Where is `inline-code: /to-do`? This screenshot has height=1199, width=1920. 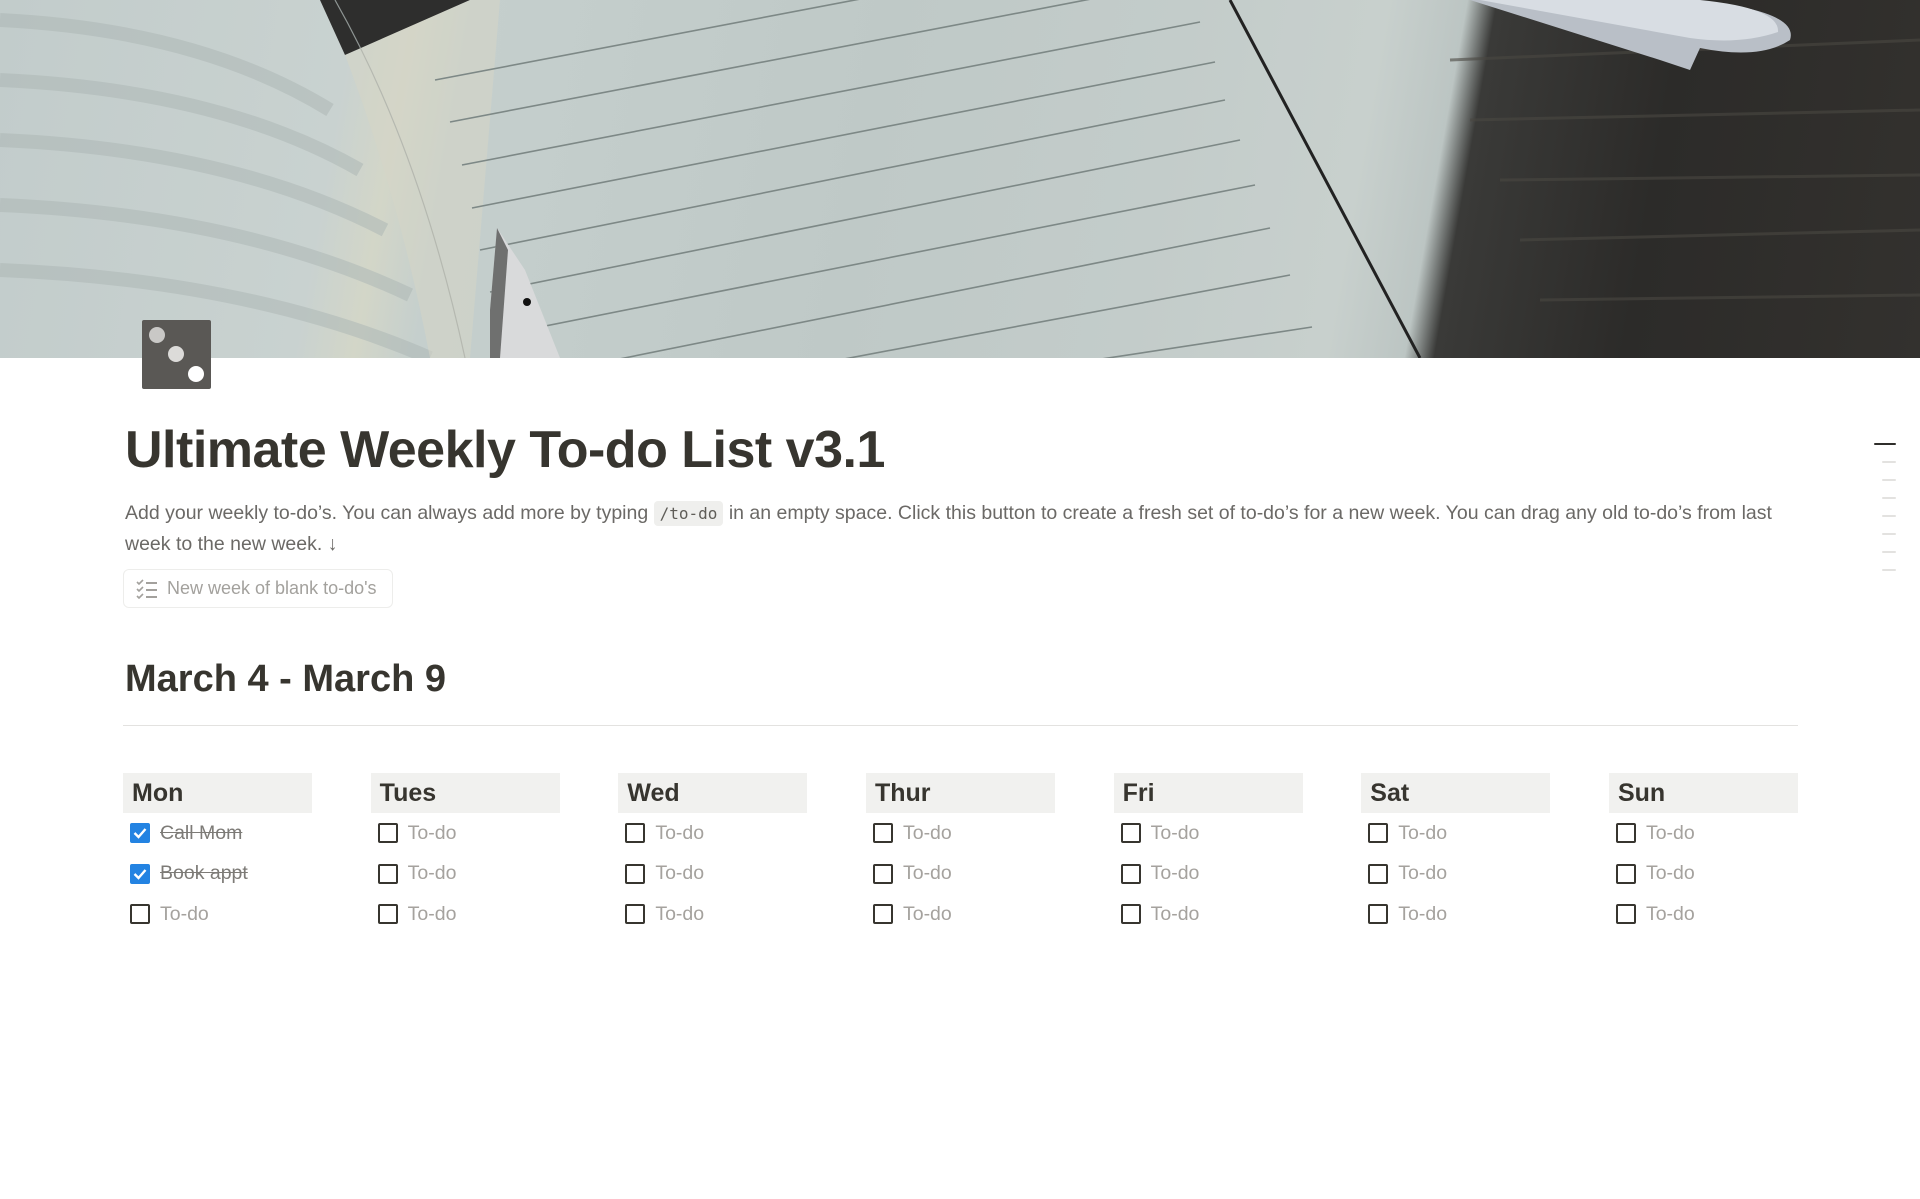 inline-code: /to-do is located at coordinates (688, 513).